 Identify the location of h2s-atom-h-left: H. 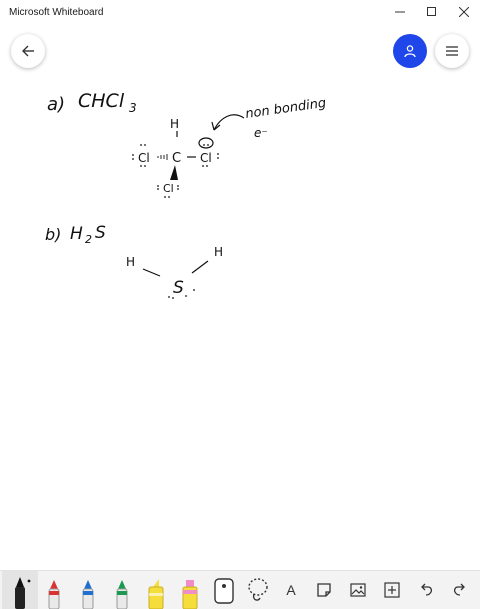
(130, 262).